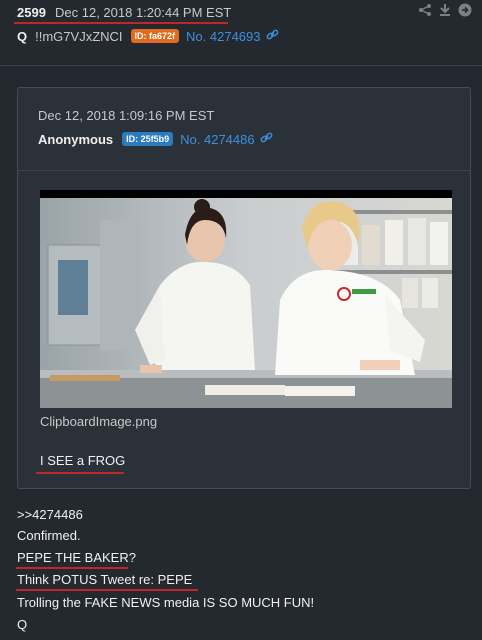 This screenshot has height=640, width=482. What do you see at coordinates (22, 624) in the screenshot?
I see `signature: Q` at bounding box center [22, 624].